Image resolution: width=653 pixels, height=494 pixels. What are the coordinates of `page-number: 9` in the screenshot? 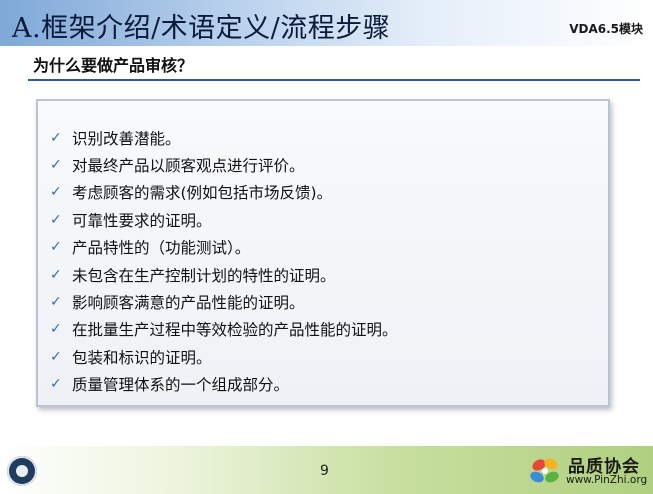 It's located at (324, 471).